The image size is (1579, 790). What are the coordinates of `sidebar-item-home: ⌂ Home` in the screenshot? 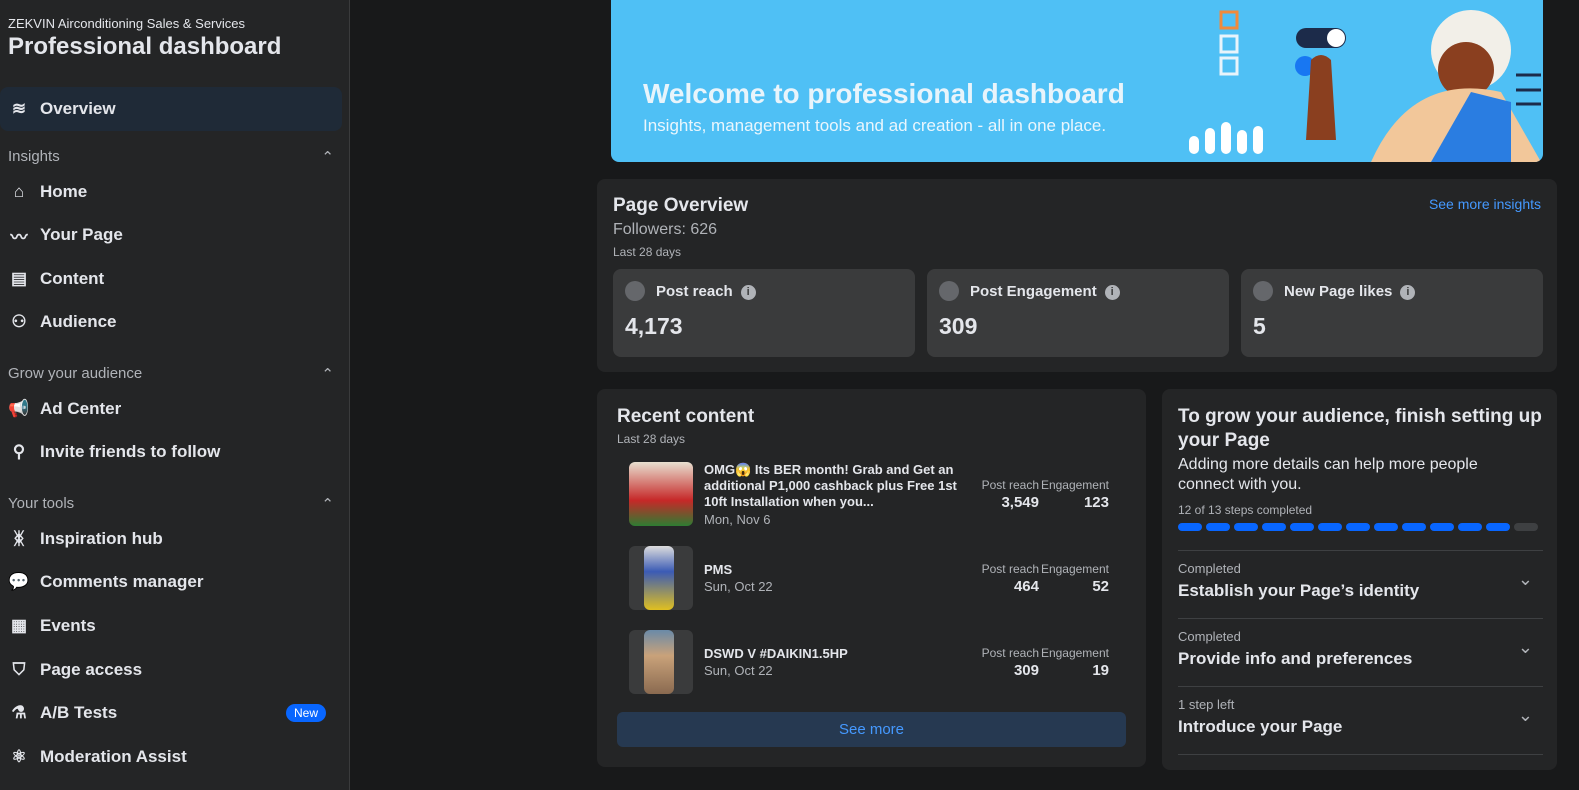 It's located at (171, 192).